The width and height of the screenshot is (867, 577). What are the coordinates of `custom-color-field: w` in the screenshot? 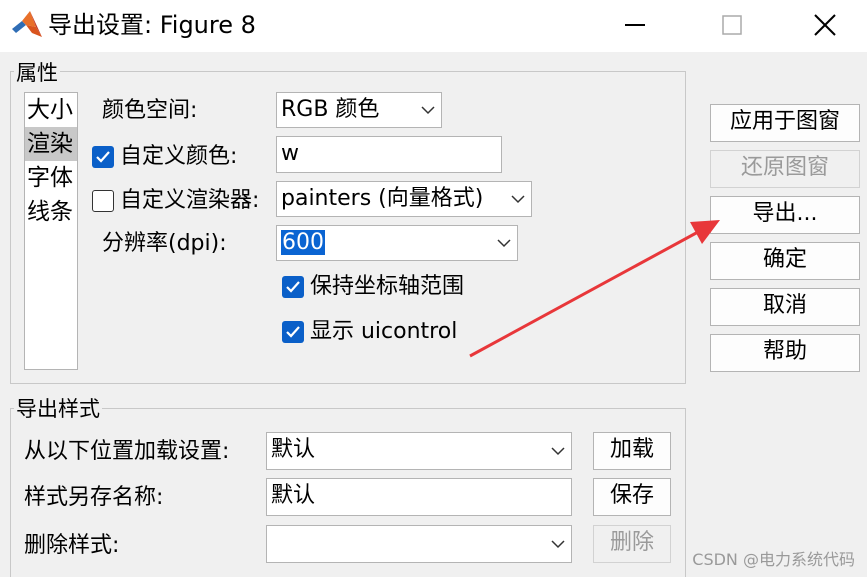 It's located at (389, 154).